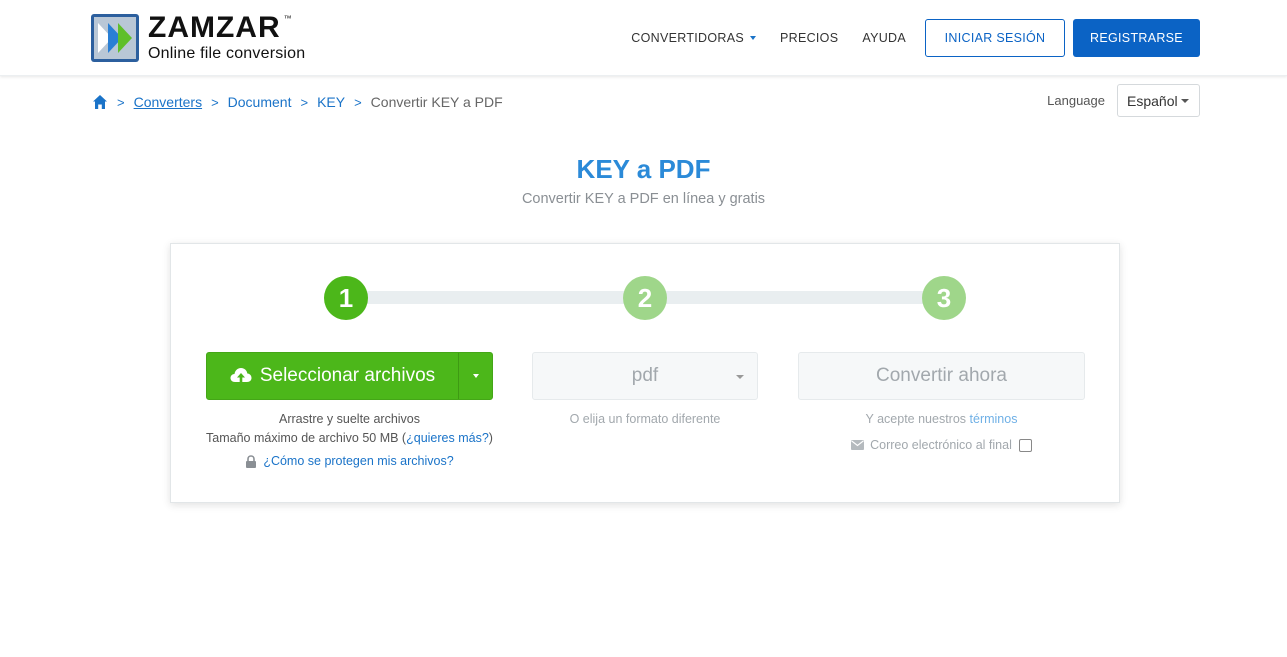  Describe the element at coordinates (995, 38) in the screenshot. I see `login-button: INICIAR SESIÓN` at that location.